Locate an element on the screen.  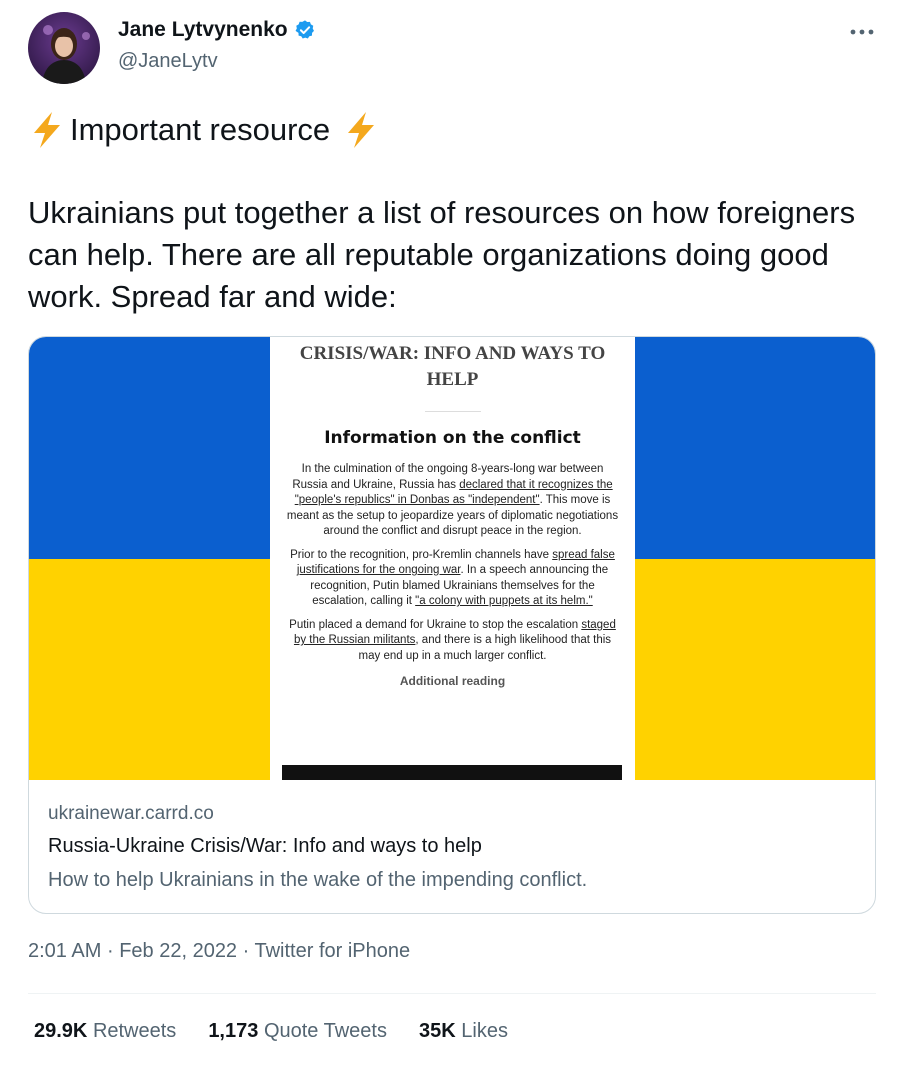
author-name: Jane Lytvynenko is located at coordinates (217, 30).